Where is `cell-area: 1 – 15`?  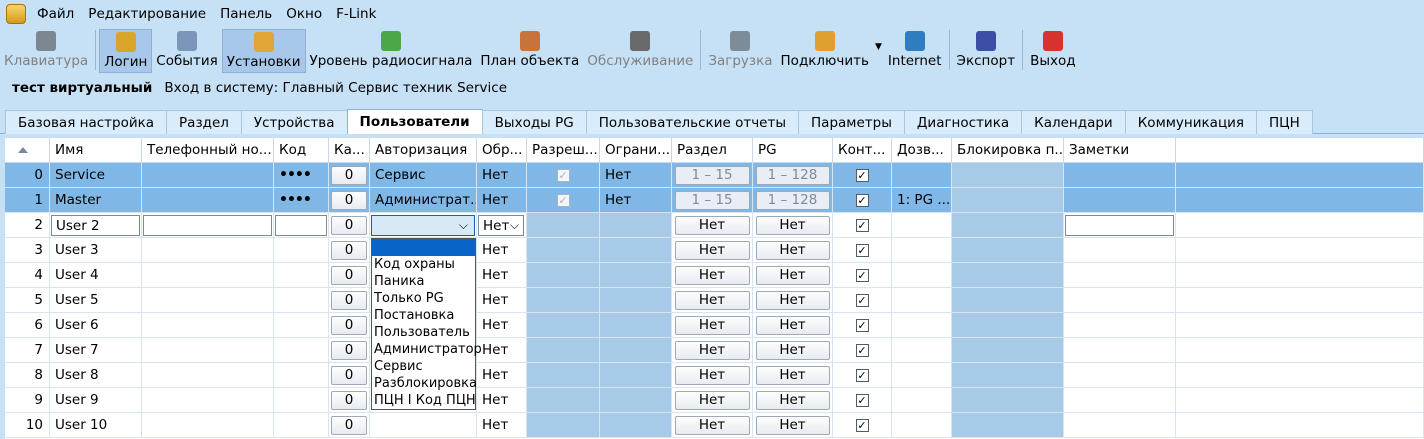
cell-area: 1 – 15 is located at coordinates (712, 175).